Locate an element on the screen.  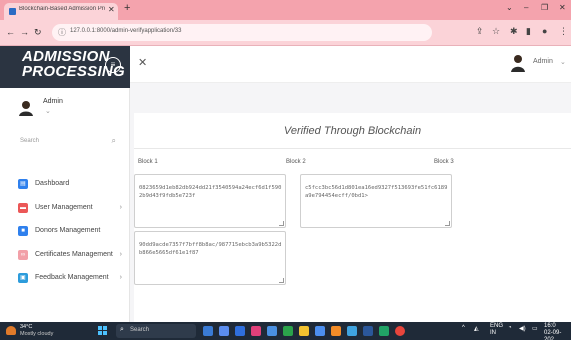
chrome-icon is located at coordinates (400, 331).